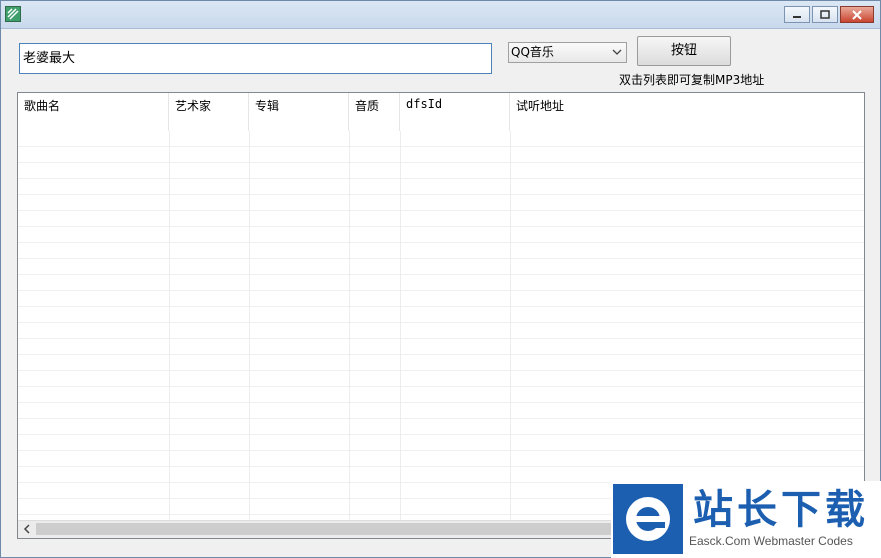 The width and height of the screenshot is (881, 558). What do you see at coordinates (771, 541) in the screenshot?
I see `watermark-subtitle: Easck.Com Webmaster Codes` at bounding box center [771, 541].